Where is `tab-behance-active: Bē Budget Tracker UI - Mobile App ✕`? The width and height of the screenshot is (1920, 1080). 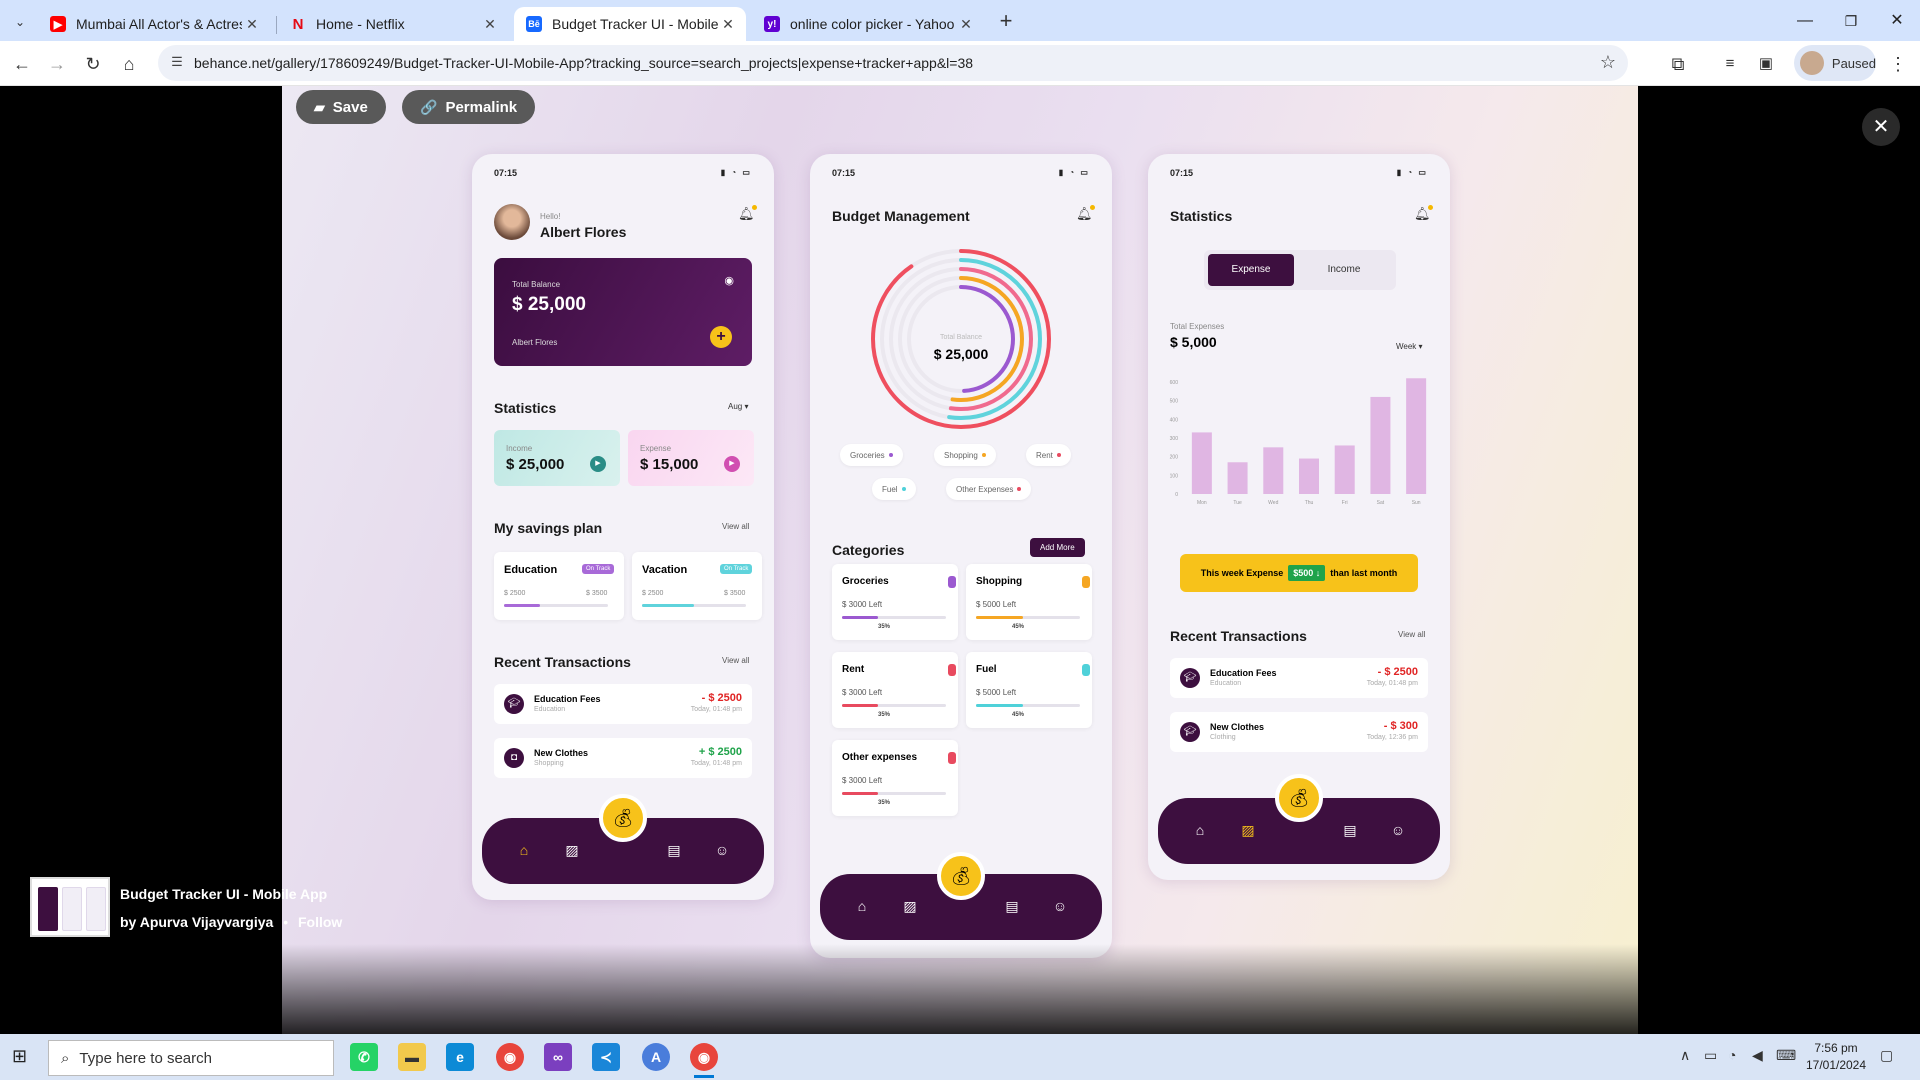
tab-behance-active: Bē Budget Tracker UI - Mobile App ✕ is located at coordinates (630, 24).